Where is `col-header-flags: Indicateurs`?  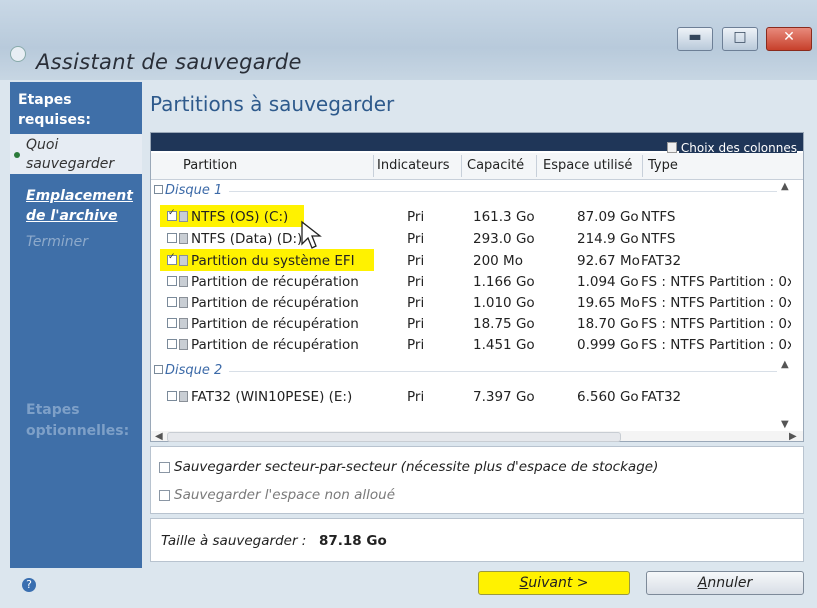 col-header-flags: Indicateurs is located at coordinates (413, 165).